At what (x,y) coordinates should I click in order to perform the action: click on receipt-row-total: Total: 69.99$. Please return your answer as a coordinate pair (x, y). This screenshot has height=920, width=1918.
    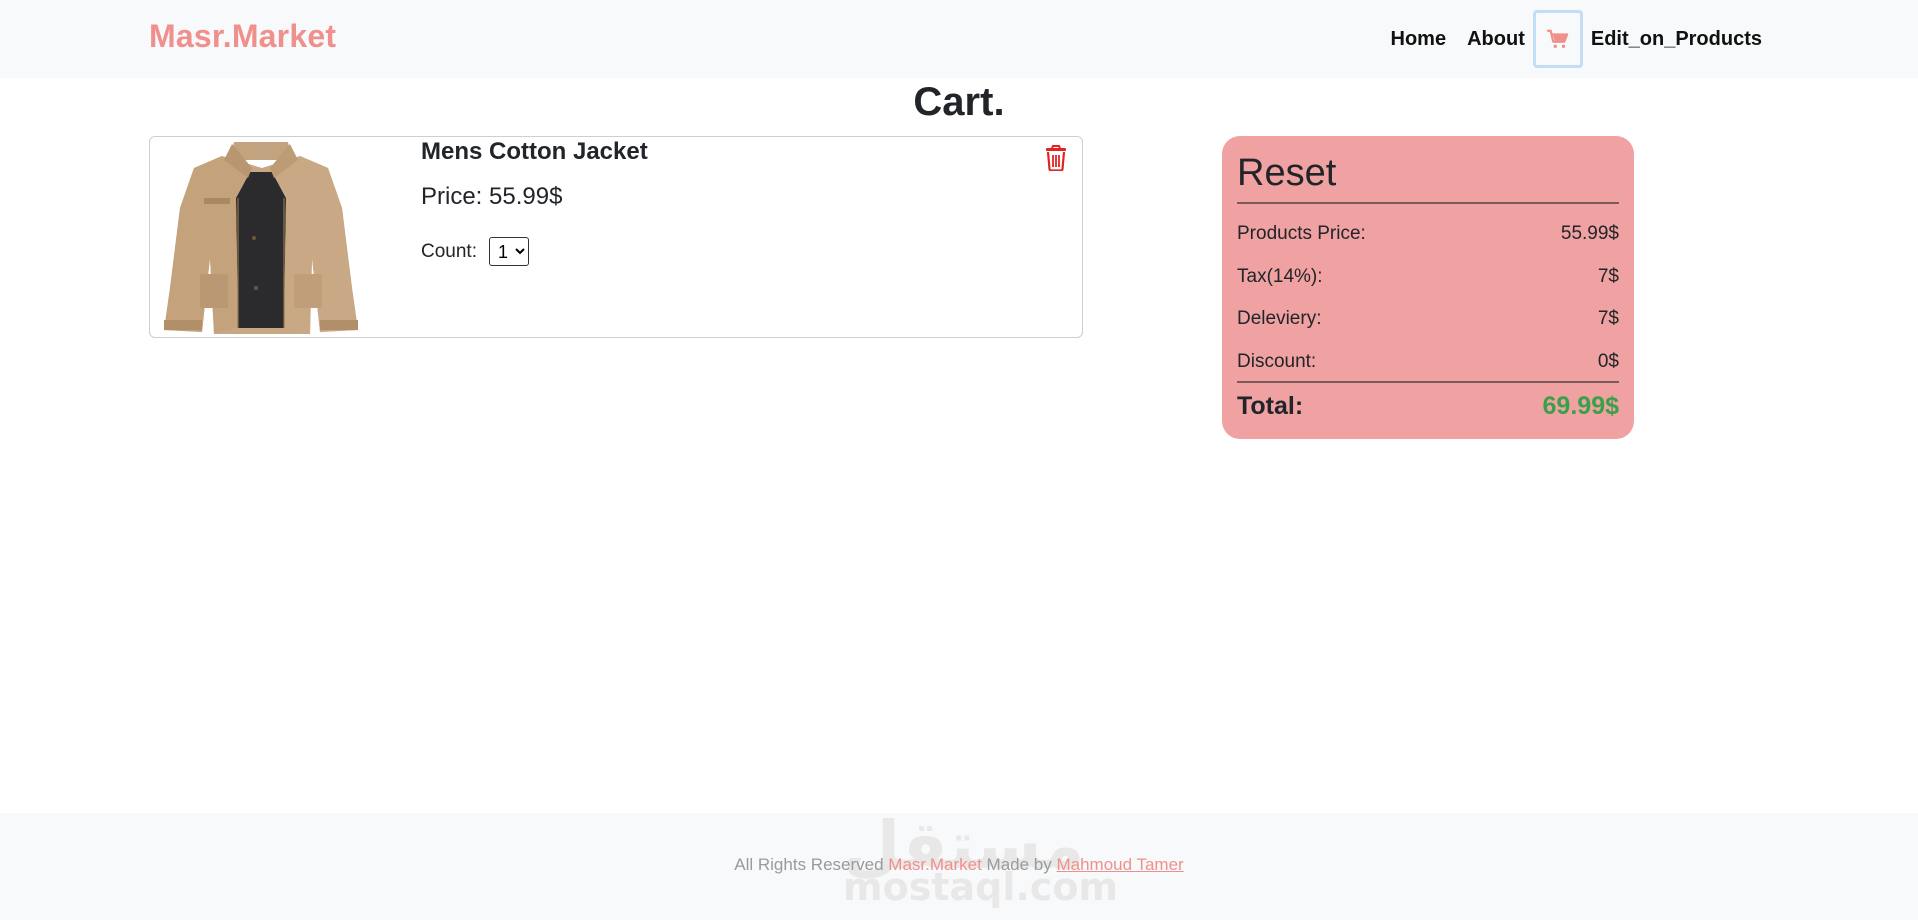
    Looking at the image, I should click on (1428, 406).